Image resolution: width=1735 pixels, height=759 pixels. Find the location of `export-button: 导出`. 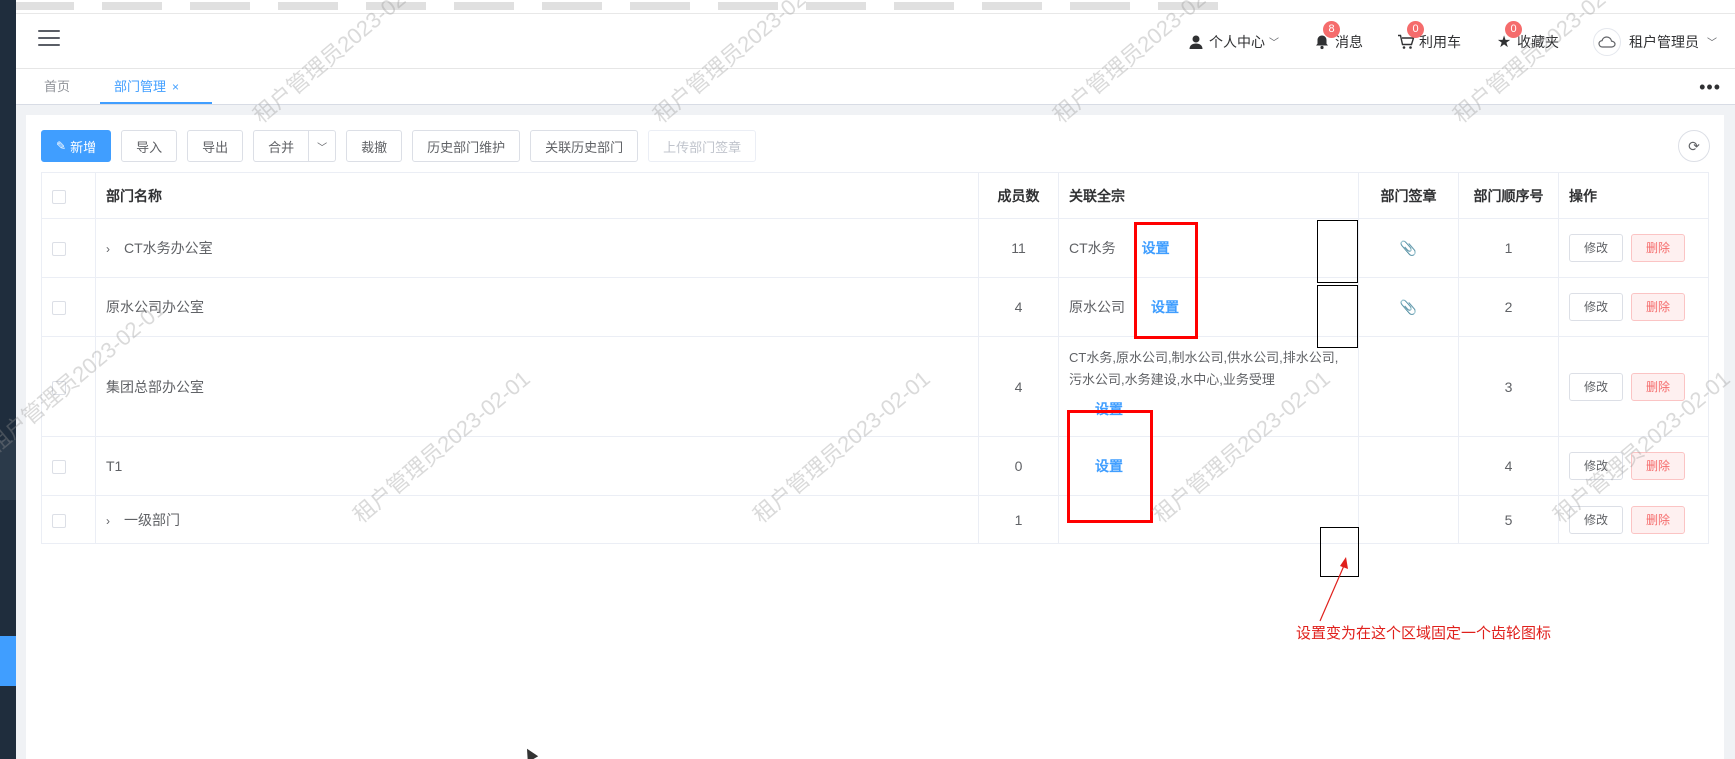

export-button: 导出 is located at coordinates (215, 146).